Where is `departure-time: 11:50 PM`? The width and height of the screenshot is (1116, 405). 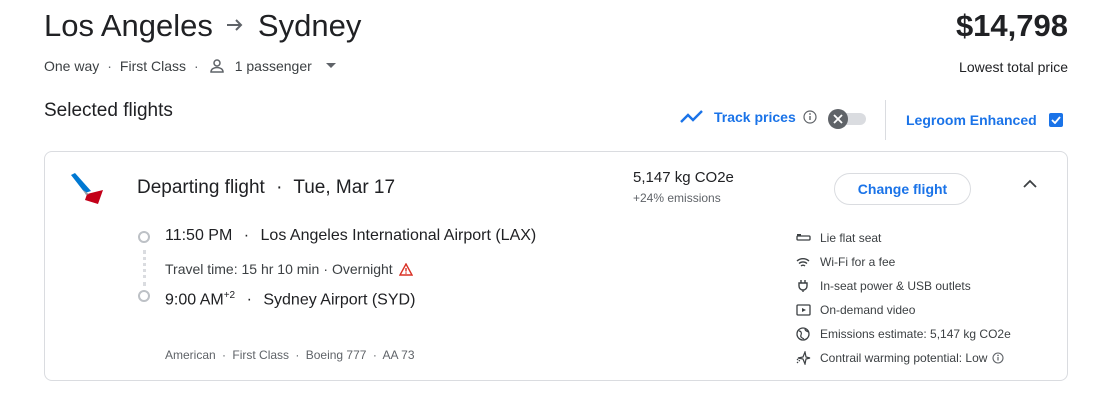 departure-time: 11:50 PM is located at coordinates (199, 235).